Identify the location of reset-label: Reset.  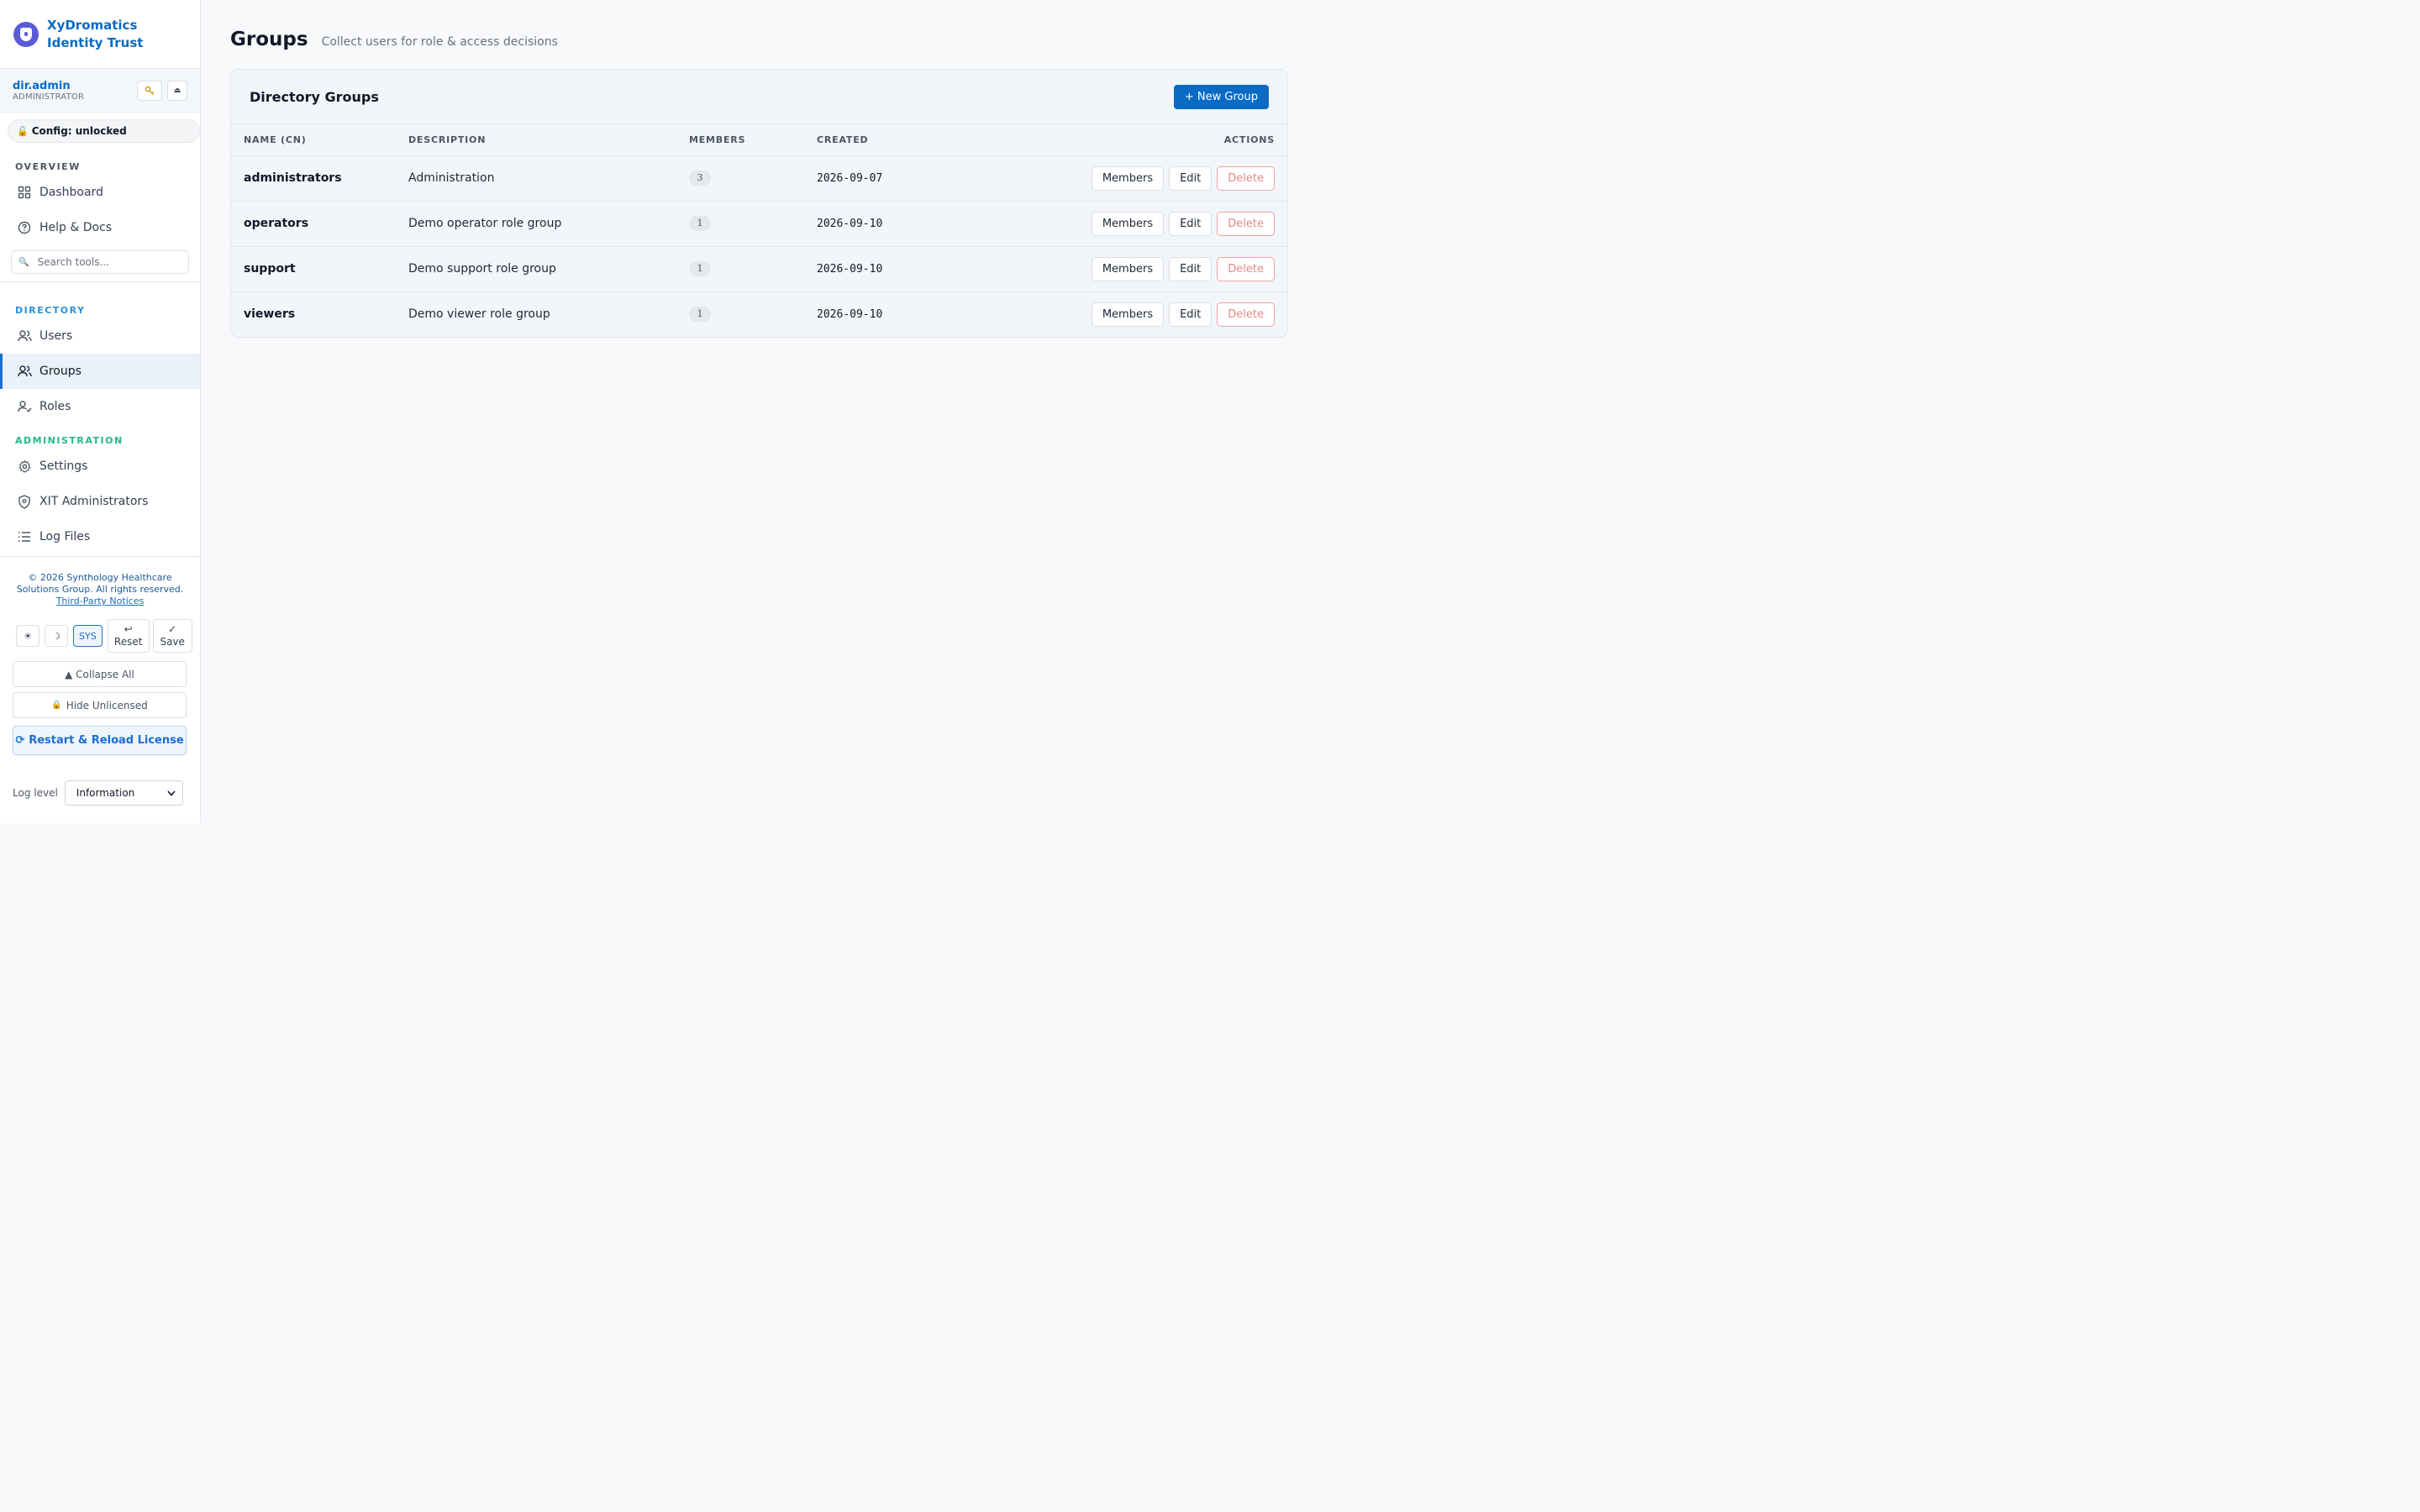
(128, 642).